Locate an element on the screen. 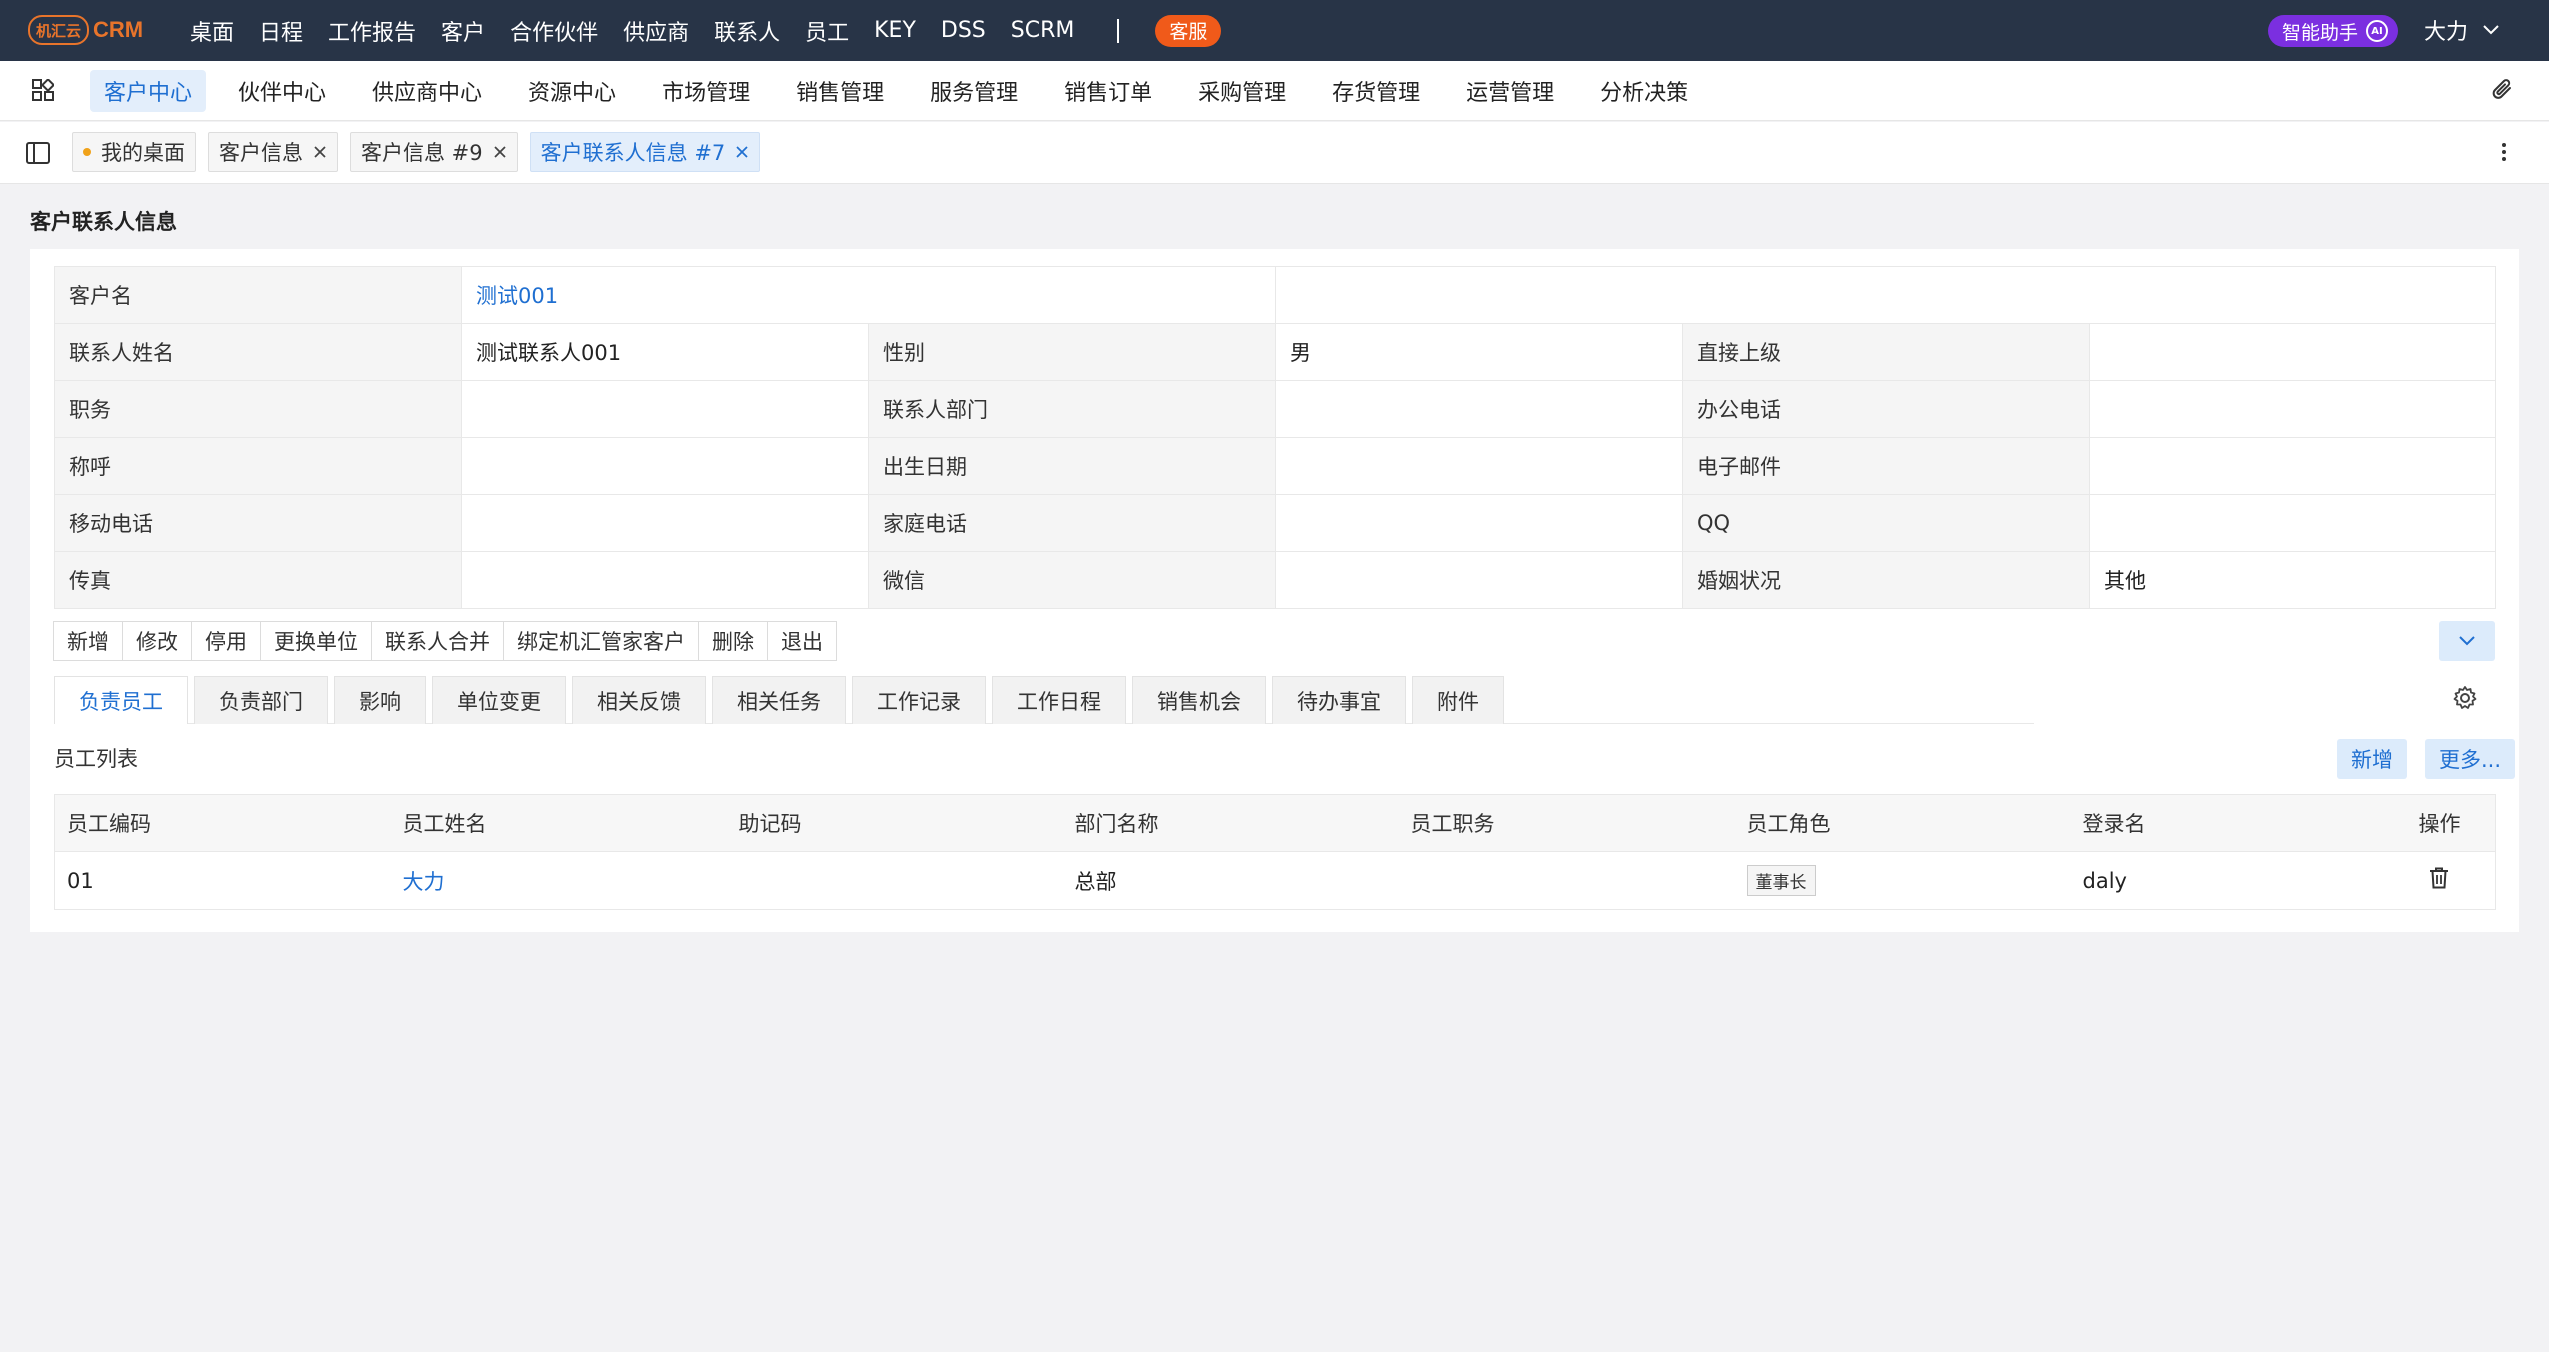 This screenshot has height=1352, width=2549. top-nav-item: 工作报告 is located at coordinates (372, 31).